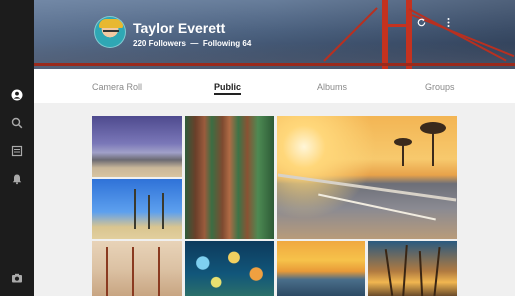  I want to click on photo-palm-trees, so click(137, 209).